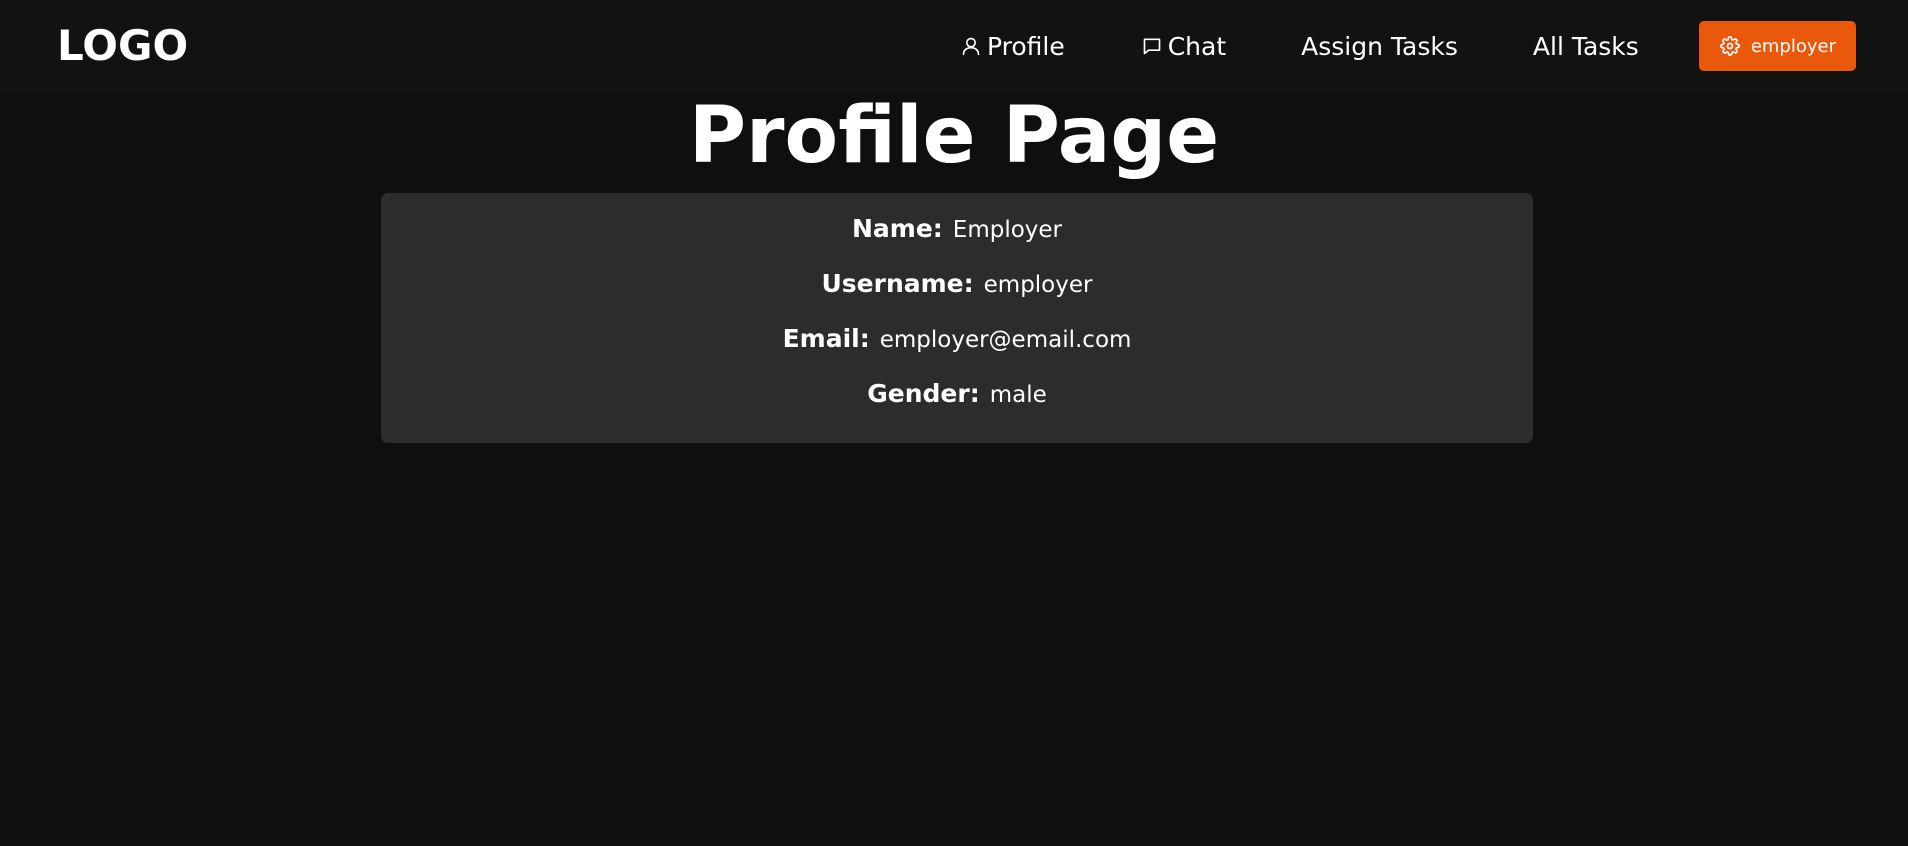  I want to click on nav-chat-link: Chat, so click(1183, 46).